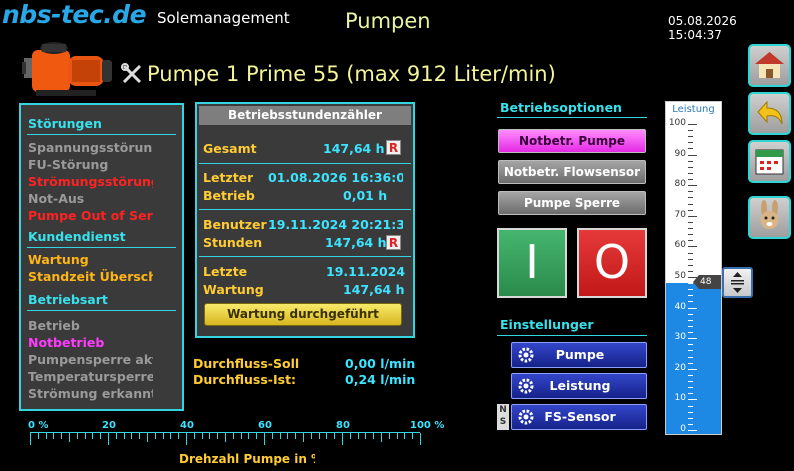 The width and height of the screenshot is (794, 471). Describe the element at coordinates (680, 306) in the screenshot. I see `gauge-tick-label: 40` at that location.